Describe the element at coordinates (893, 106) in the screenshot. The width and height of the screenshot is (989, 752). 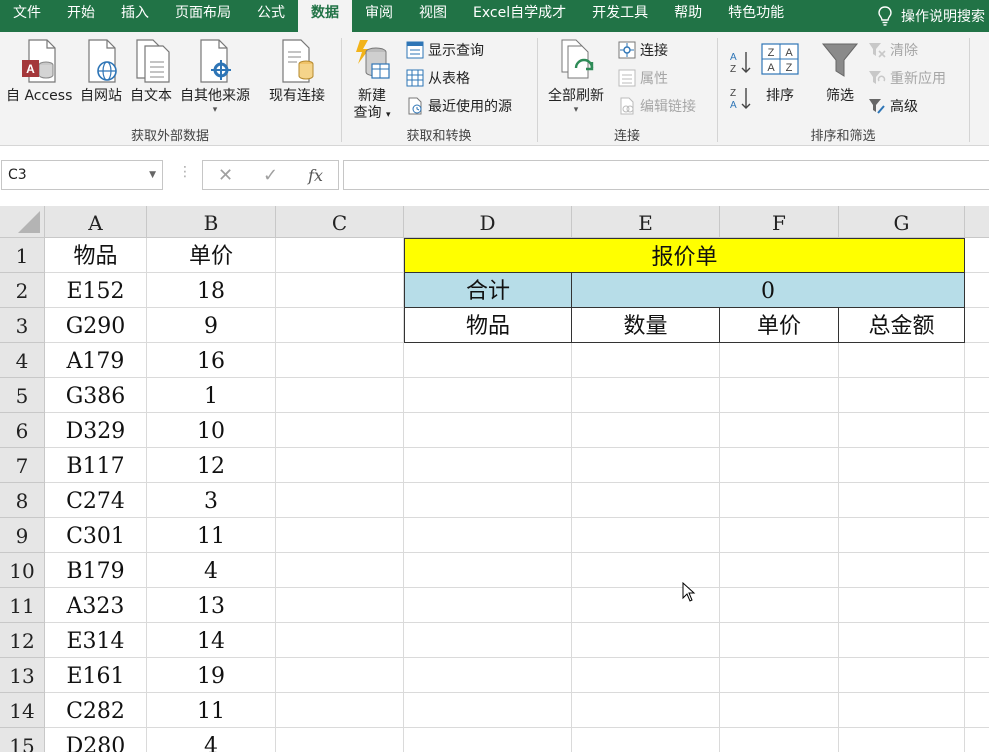
I see `advanced-filter-button: 高级` at that location.